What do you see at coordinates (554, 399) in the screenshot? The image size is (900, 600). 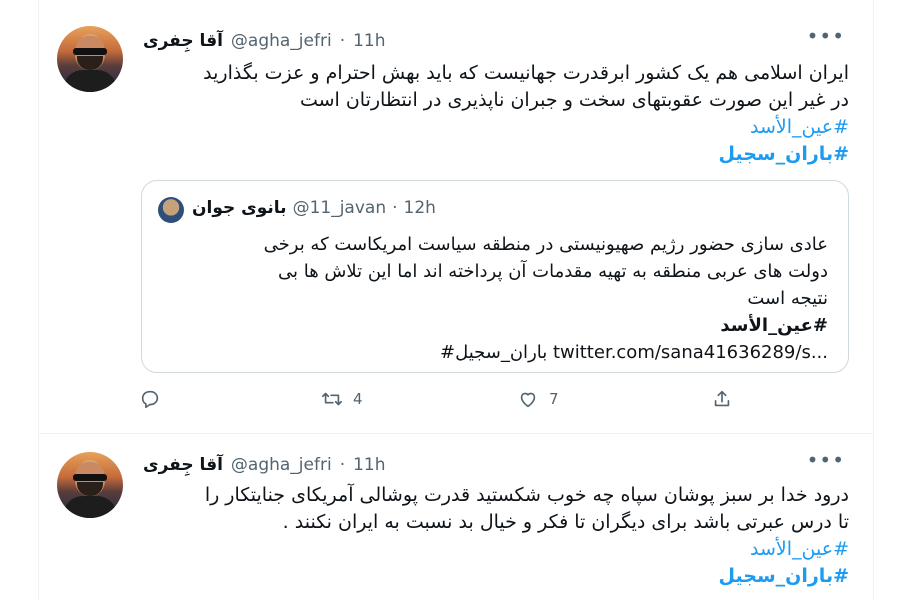 I see `like-count: 7` at bounding box center [554, 399].